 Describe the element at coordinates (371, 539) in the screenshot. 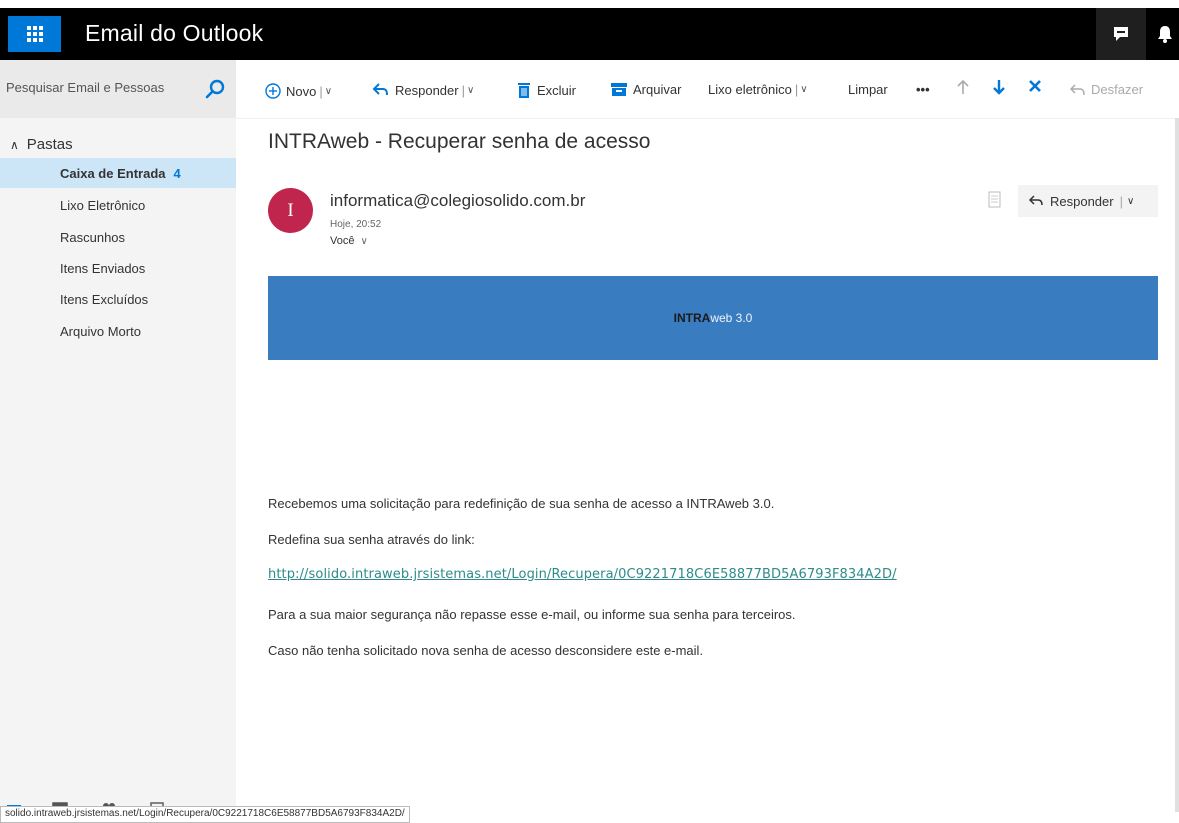

I see `body-paragraph: Redefina sua senha através do link:` at that location.